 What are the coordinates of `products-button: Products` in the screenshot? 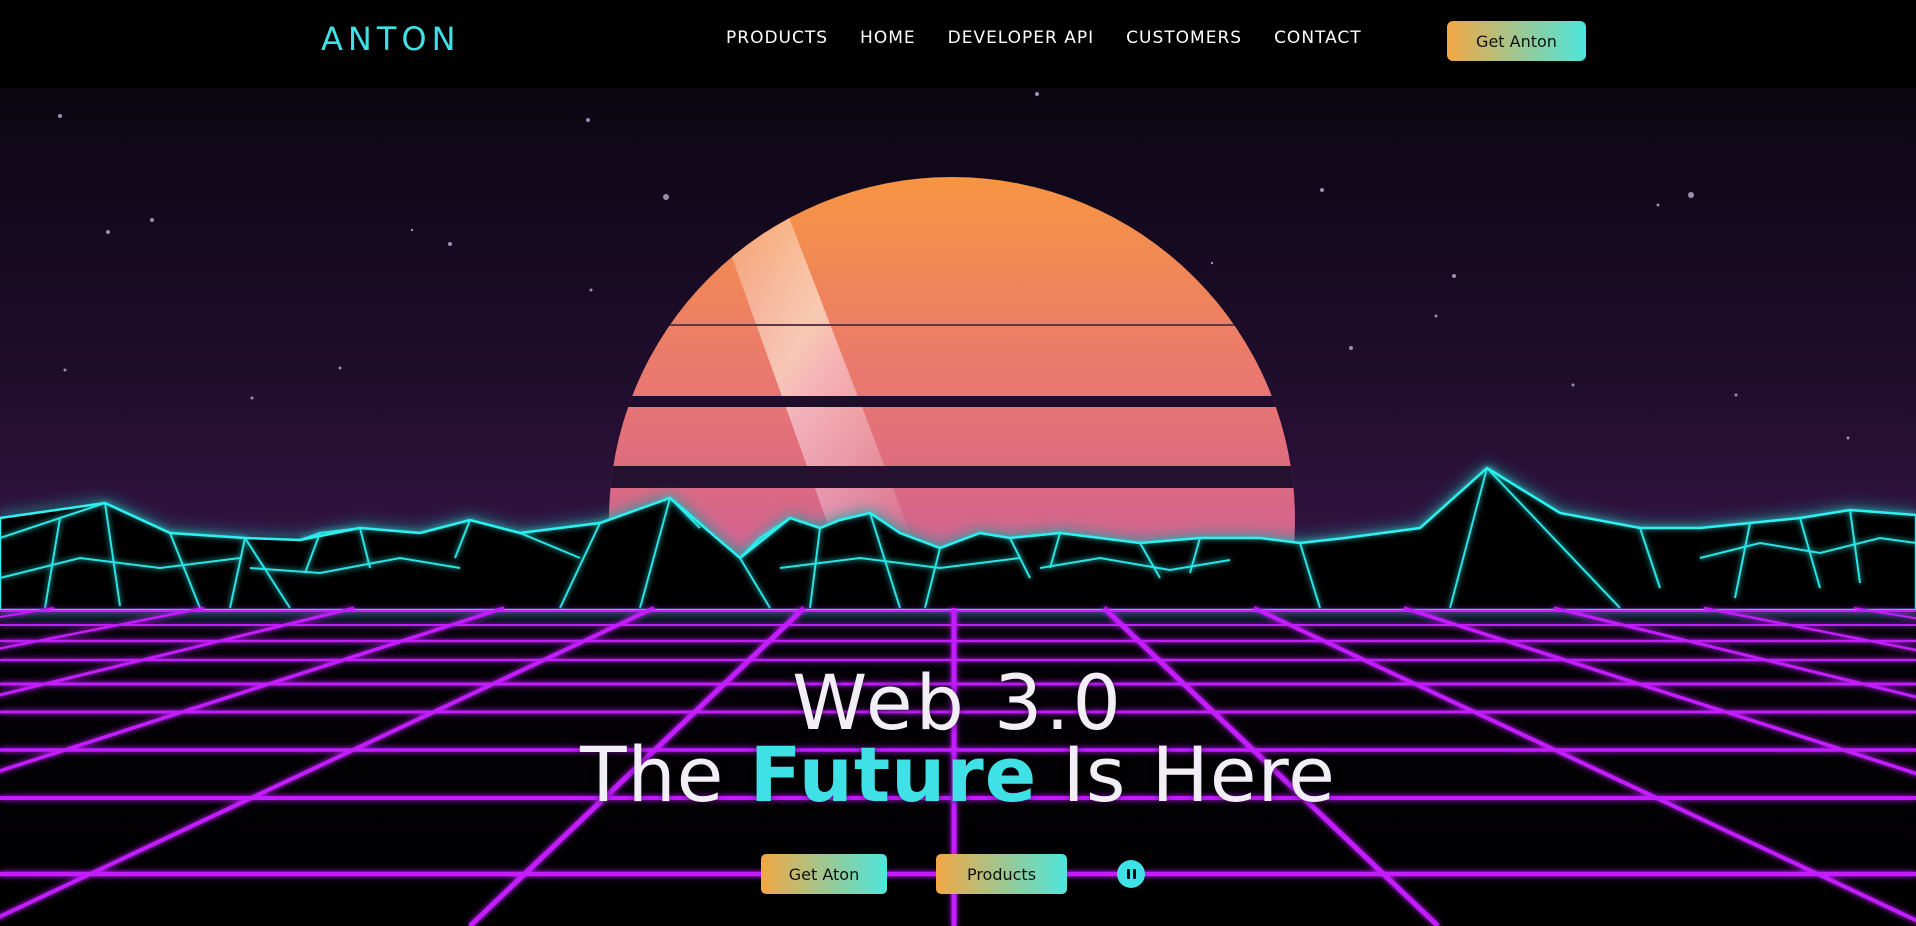 It's located at (1001, 874).